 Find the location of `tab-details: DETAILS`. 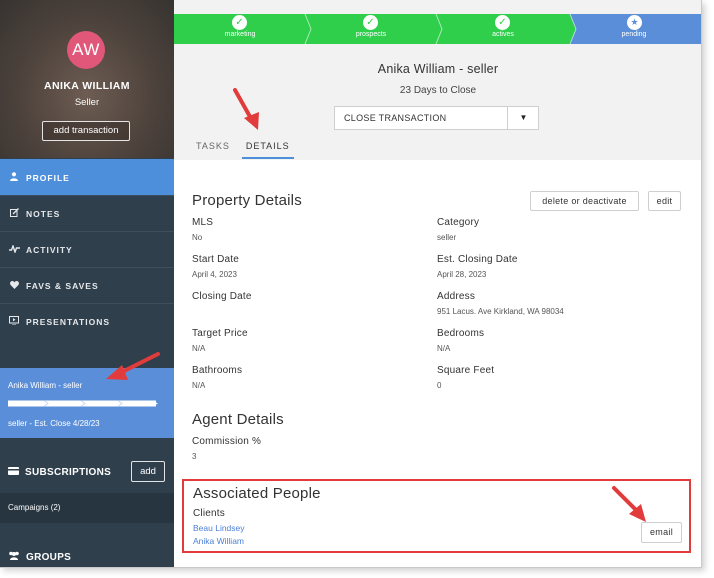

tab-details: DETAILS is located at coordinates (267, 146).